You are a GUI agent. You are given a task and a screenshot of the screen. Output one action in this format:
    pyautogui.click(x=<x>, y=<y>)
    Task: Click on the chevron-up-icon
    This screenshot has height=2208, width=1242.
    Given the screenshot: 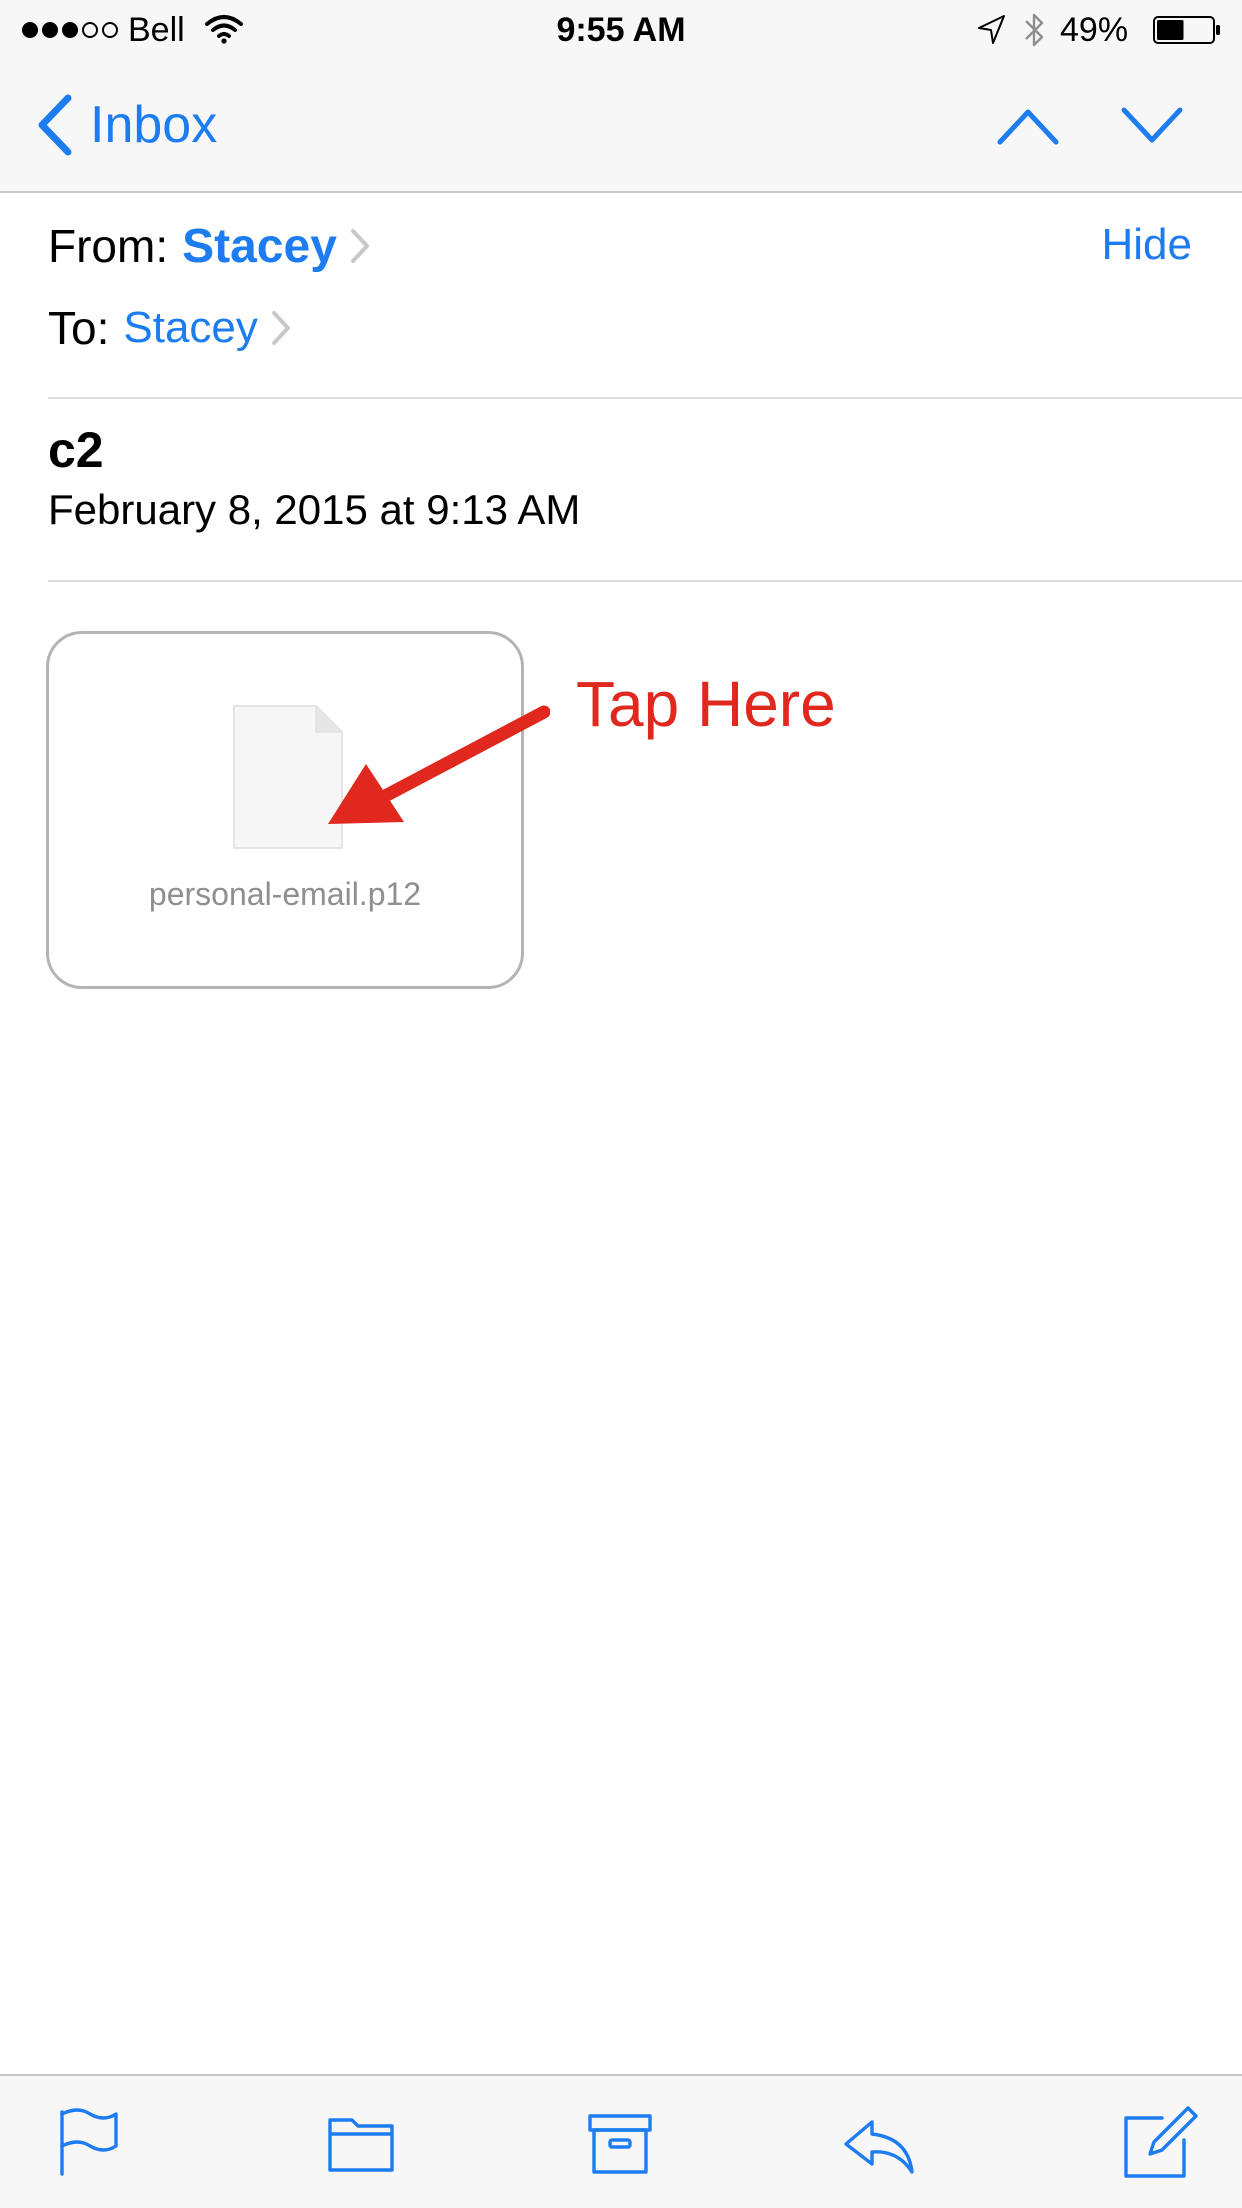 What is the action you would take?
    pyautogui.click(x=1028, y=127)
    